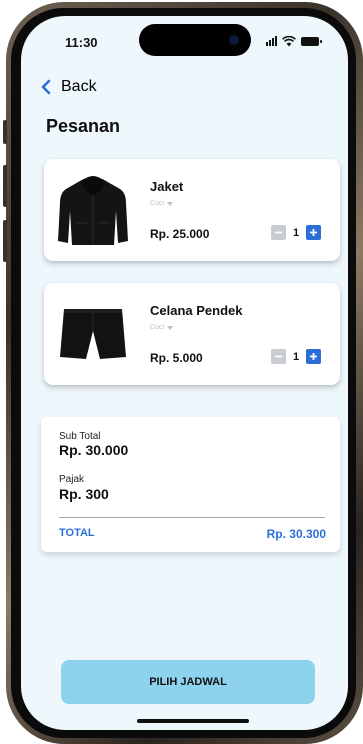  I want to click on camera-dot, so click(234, 40).